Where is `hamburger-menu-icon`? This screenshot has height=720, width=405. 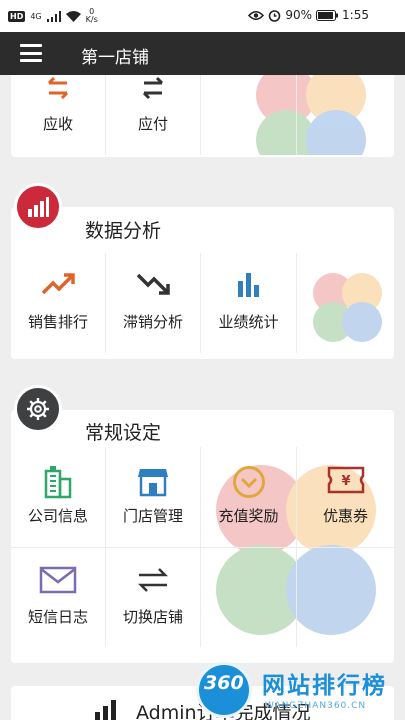 hamburger-menu-icon is located at coordinates (31, 53).